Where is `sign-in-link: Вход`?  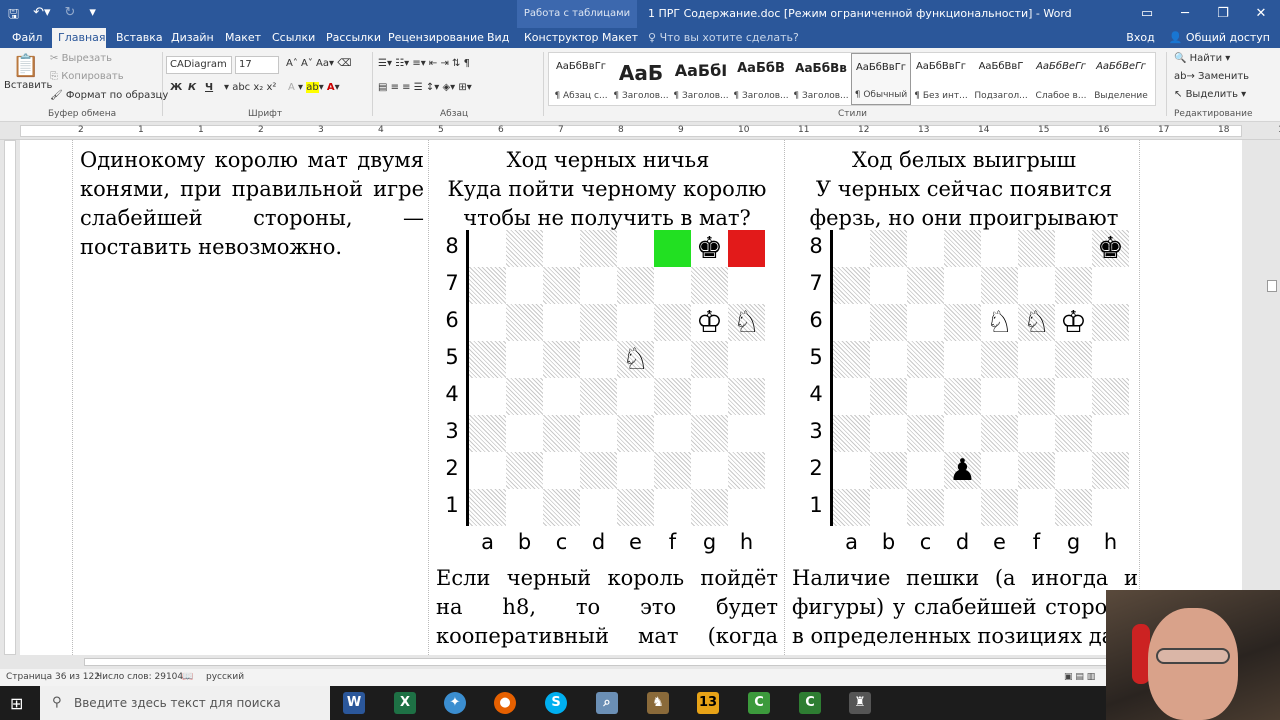
sign-in-link: Вход is located at coordinates (1140, 38).